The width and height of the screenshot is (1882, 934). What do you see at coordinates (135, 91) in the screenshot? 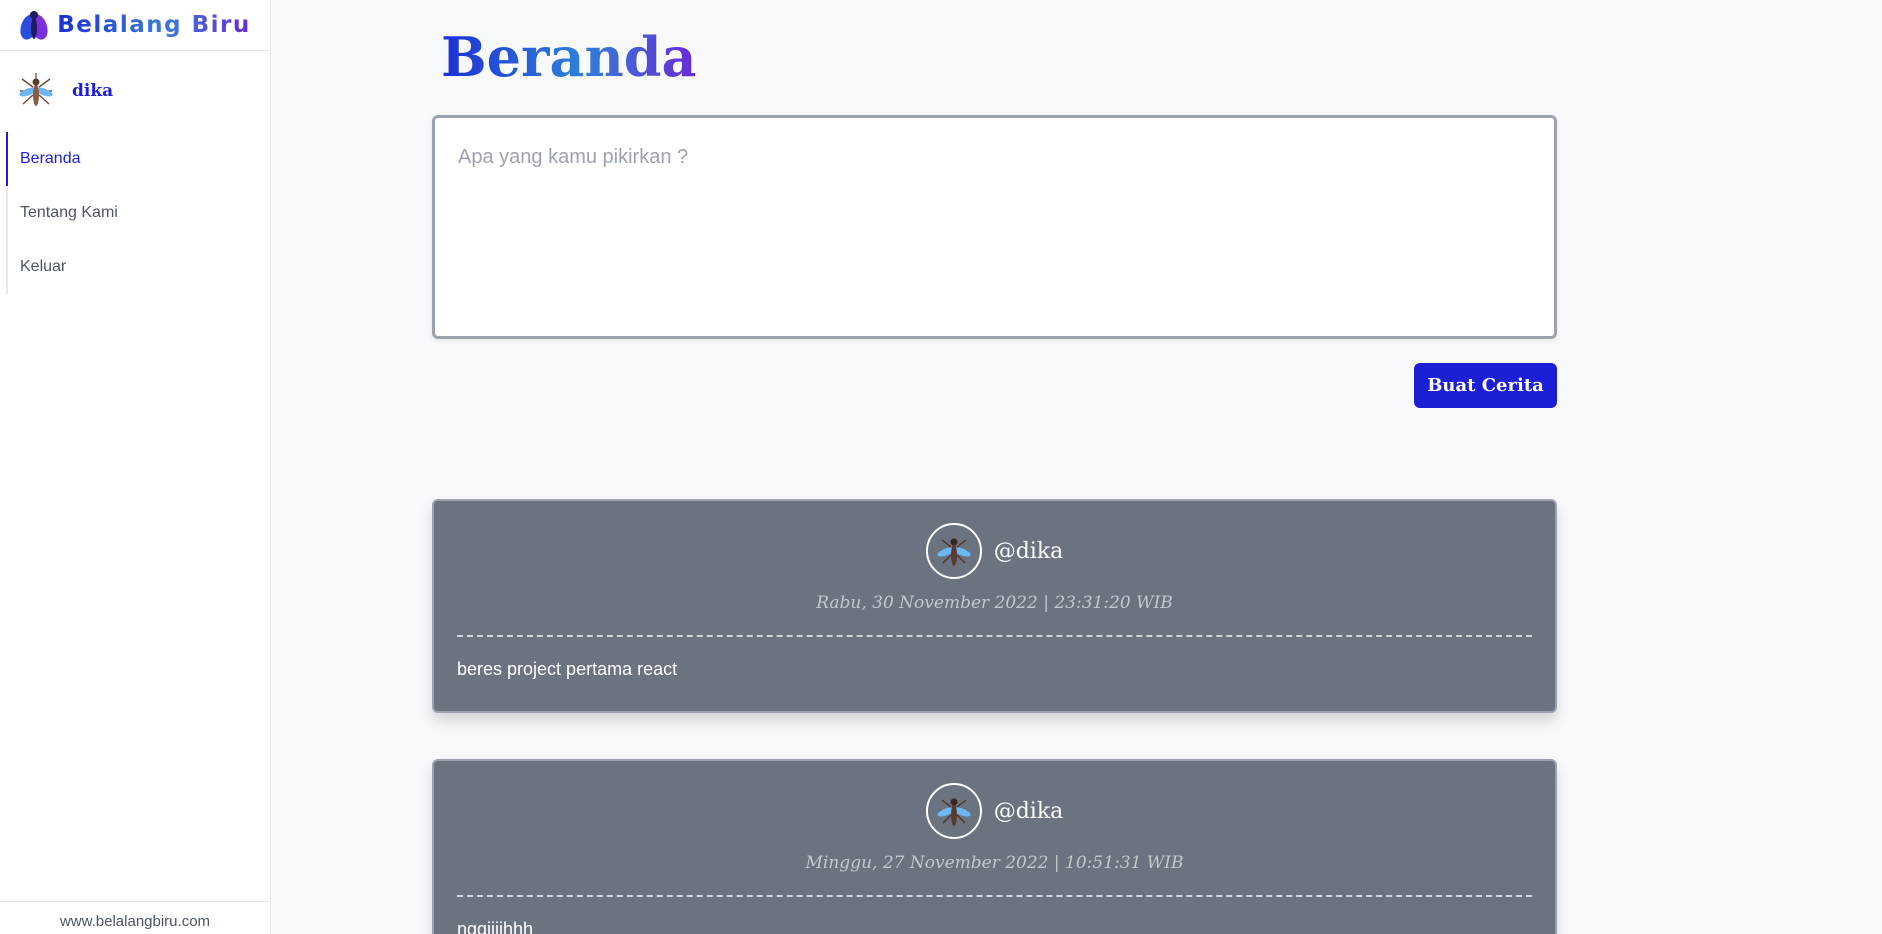
I see `user-profile: dika` at bounding box center [135, 91].